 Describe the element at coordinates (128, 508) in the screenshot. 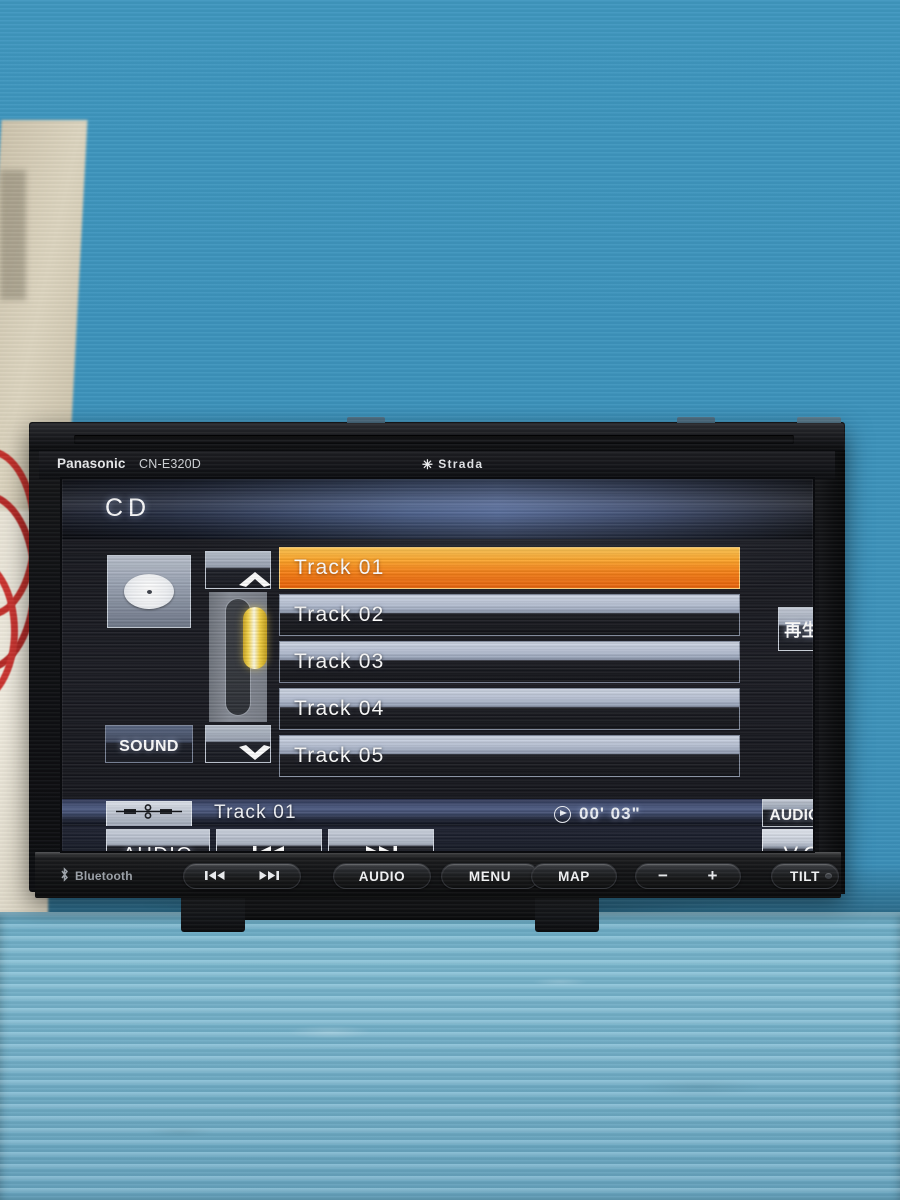

I see `source-label: CD` at that location.